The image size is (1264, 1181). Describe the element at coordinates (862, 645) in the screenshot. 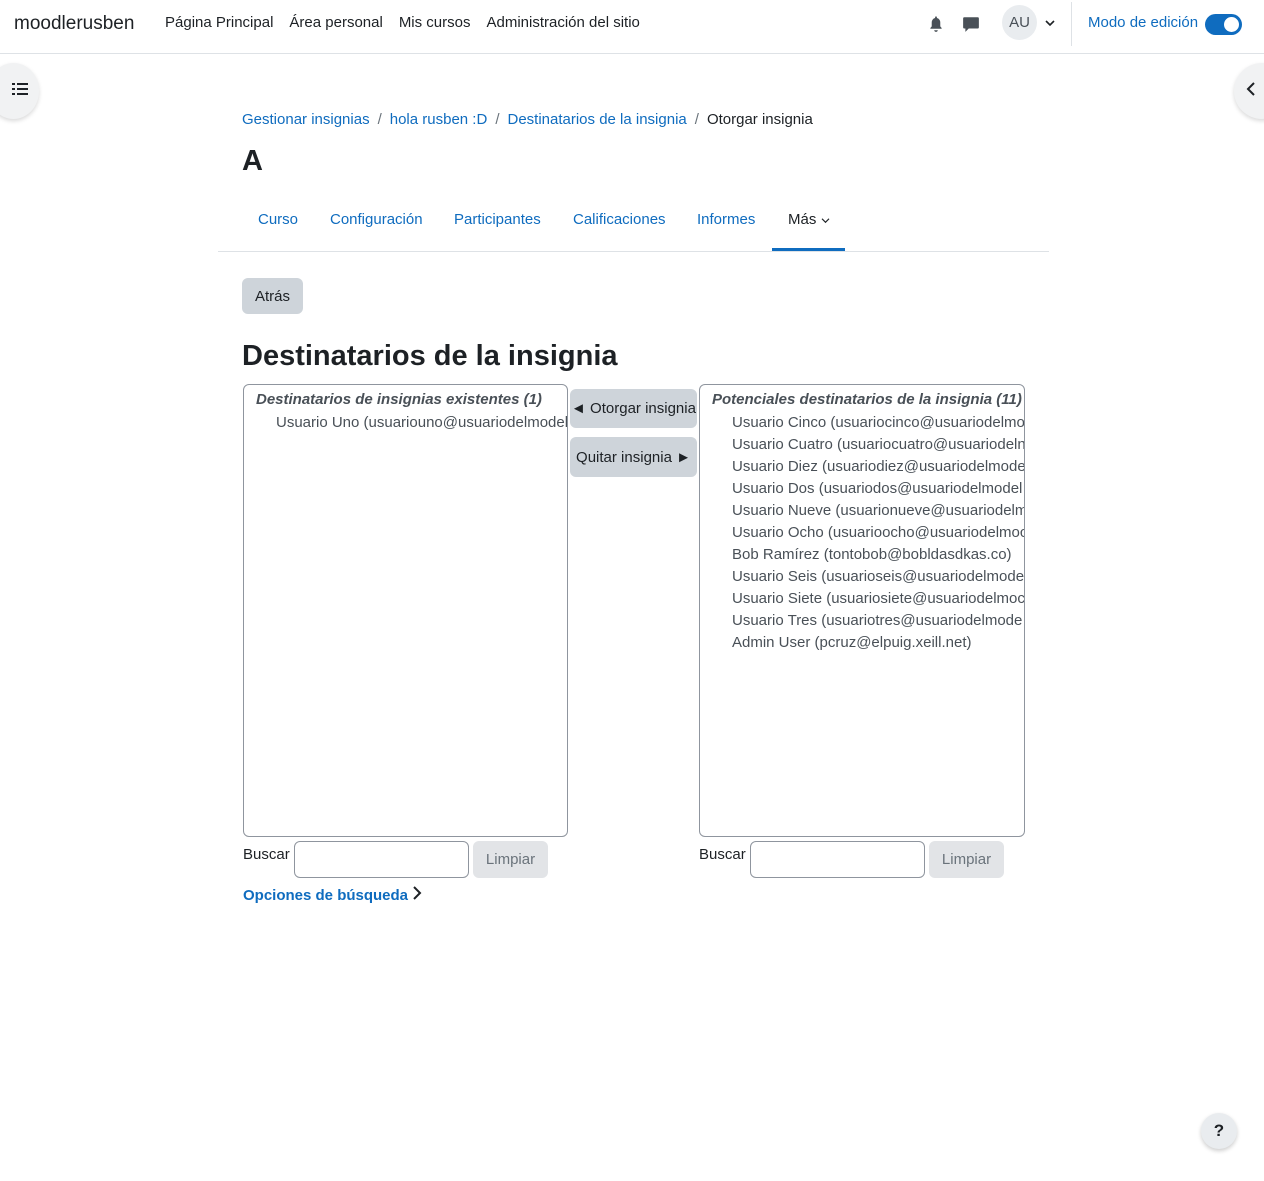

I see `list-item: Admin User (pcruz@elpuig.xeill.net)` at that location.